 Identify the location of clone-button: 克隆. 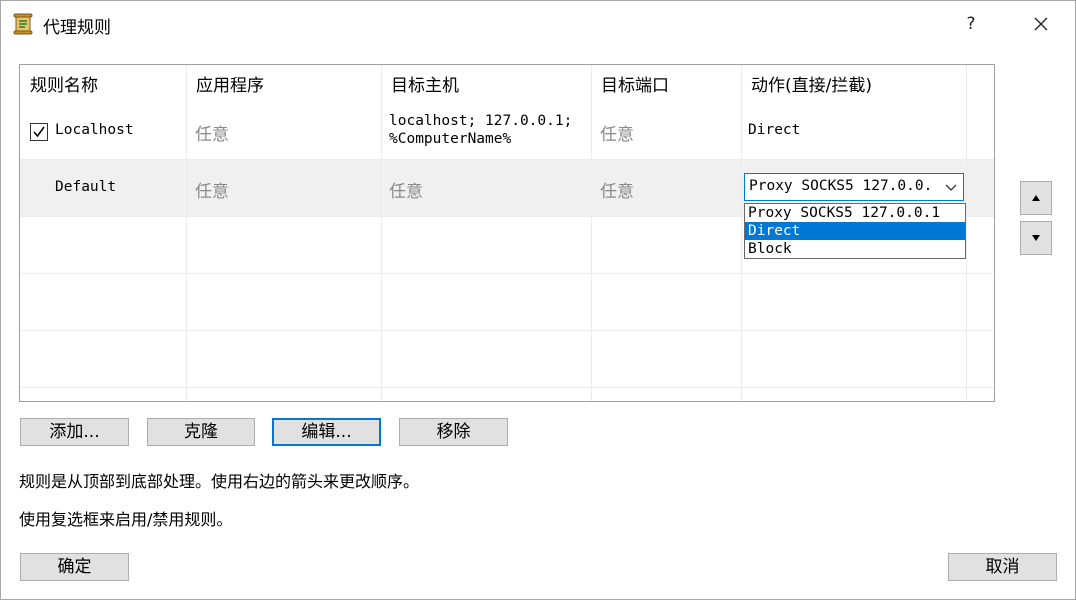
(201, 432).